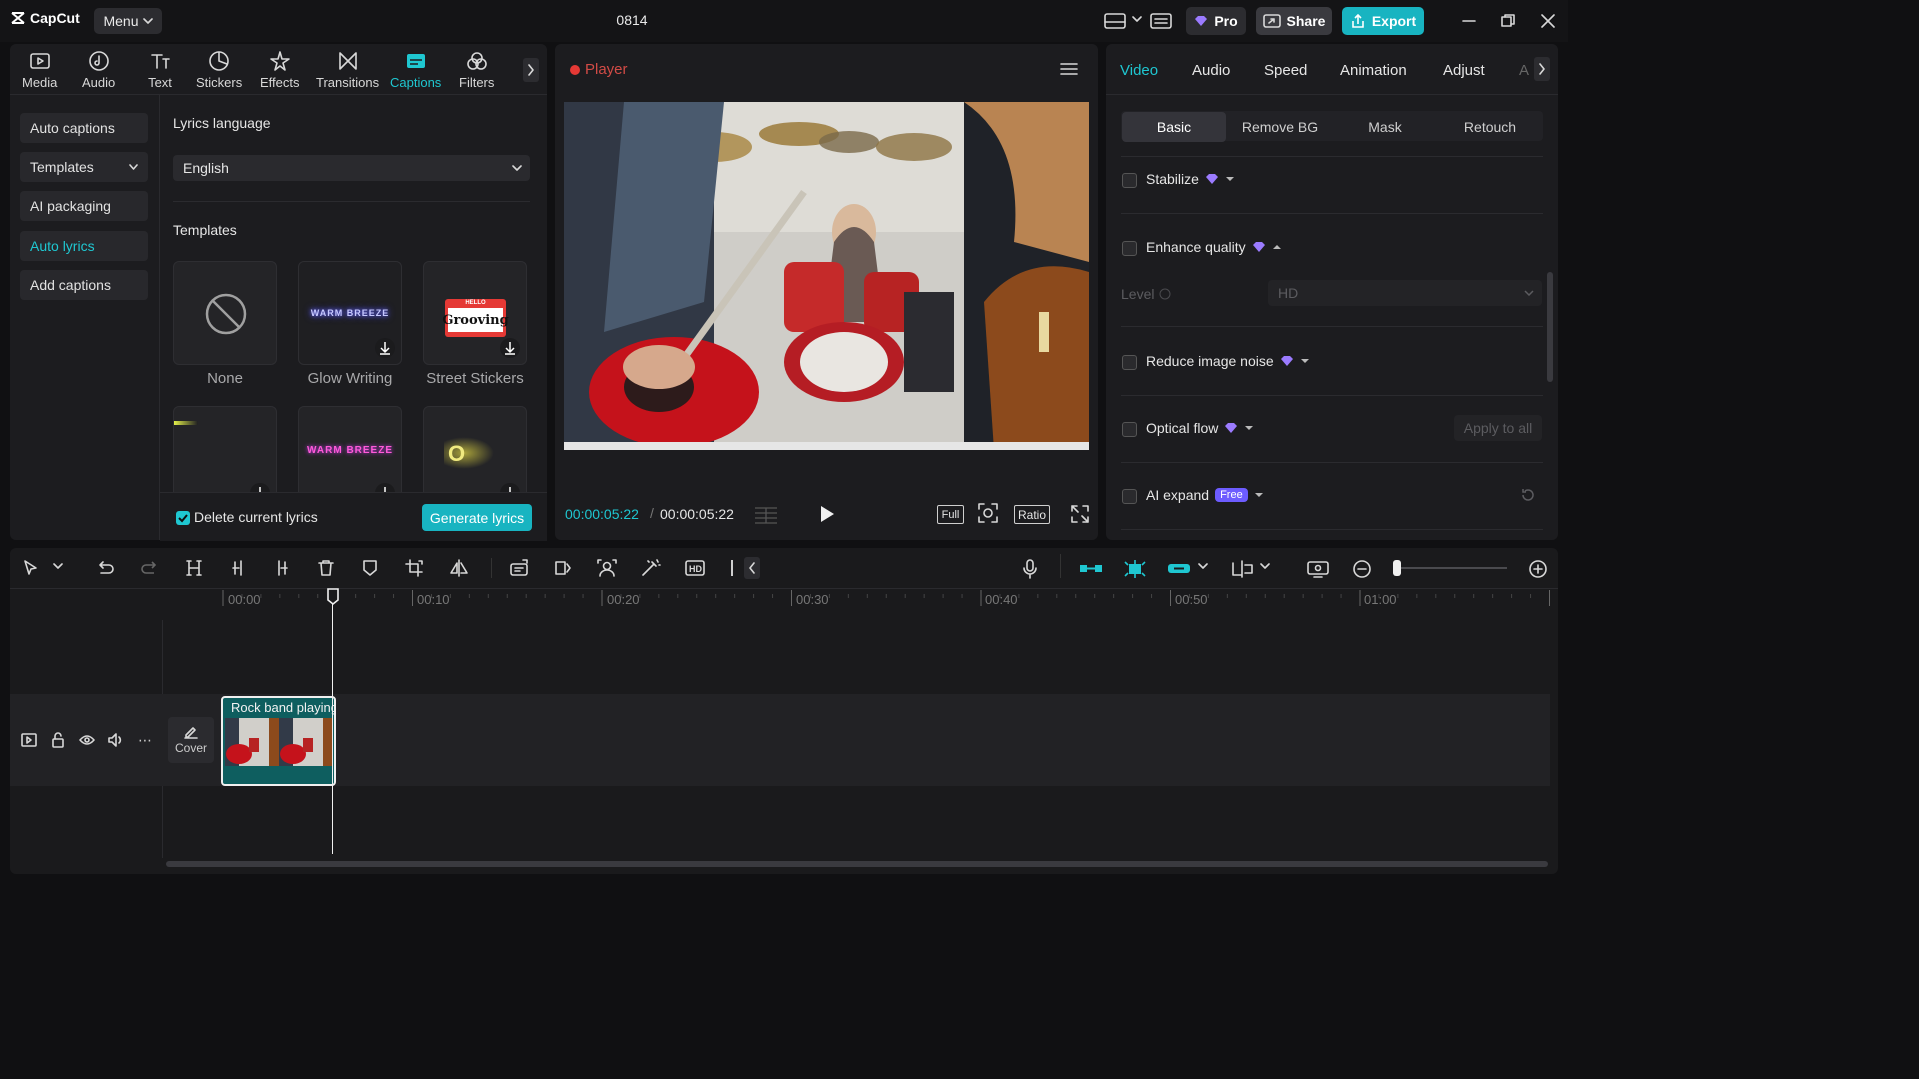  What do you see at coordinates (1550, 327) in the screenshot?
I see `inspector-scrollbar` at bounding box center [1550, 327].